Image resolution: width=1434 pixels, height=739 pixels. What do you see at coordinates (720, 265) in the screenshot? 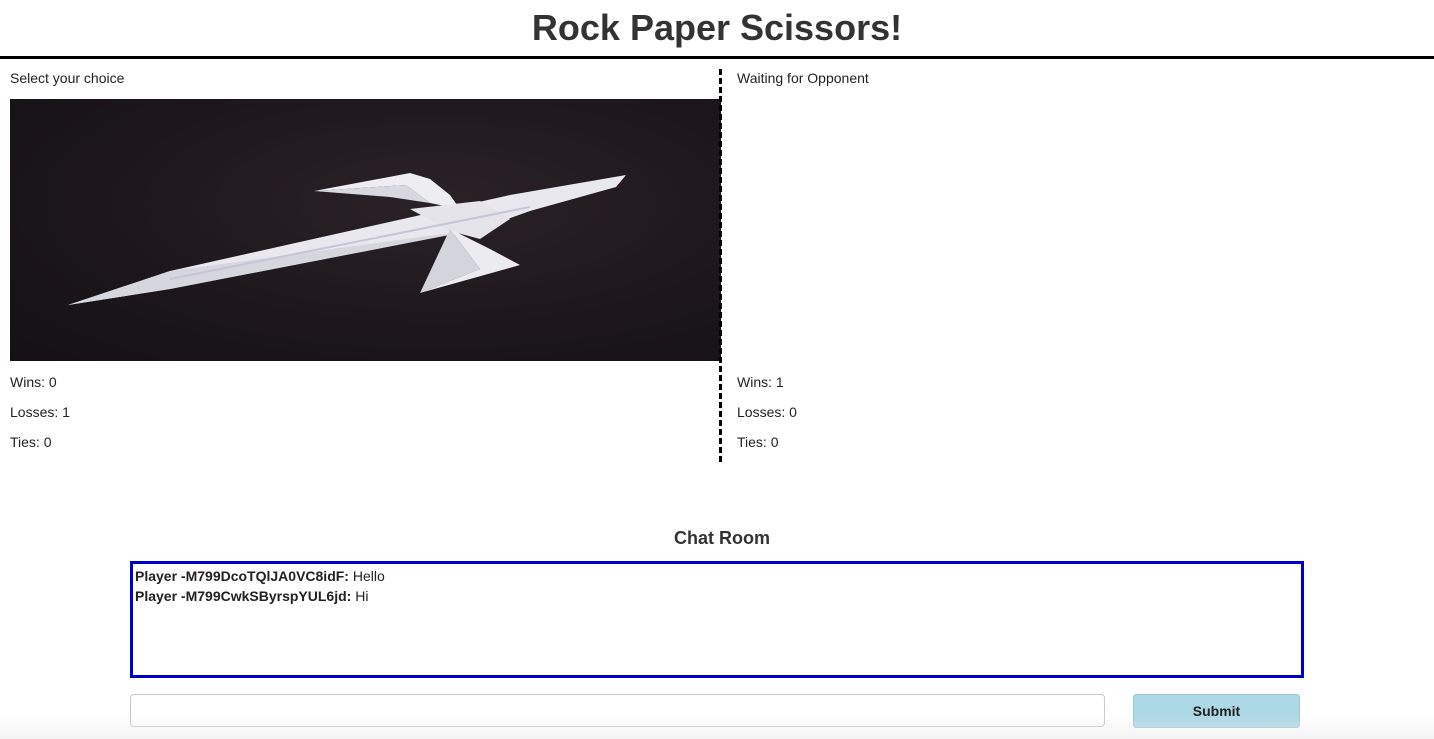
I see `panel-divider` at bounding box center [720, 265].